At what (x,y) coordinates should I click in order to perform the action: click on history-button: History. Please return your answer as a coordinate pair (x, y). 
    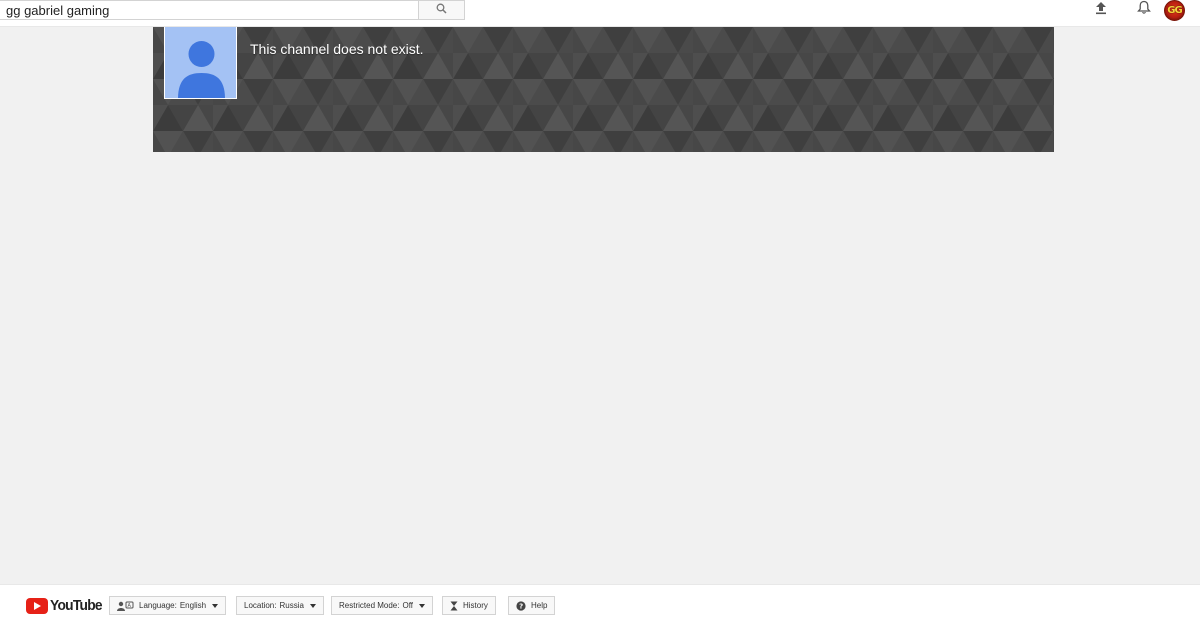
    Looking at the image, I should click on (469, 605).